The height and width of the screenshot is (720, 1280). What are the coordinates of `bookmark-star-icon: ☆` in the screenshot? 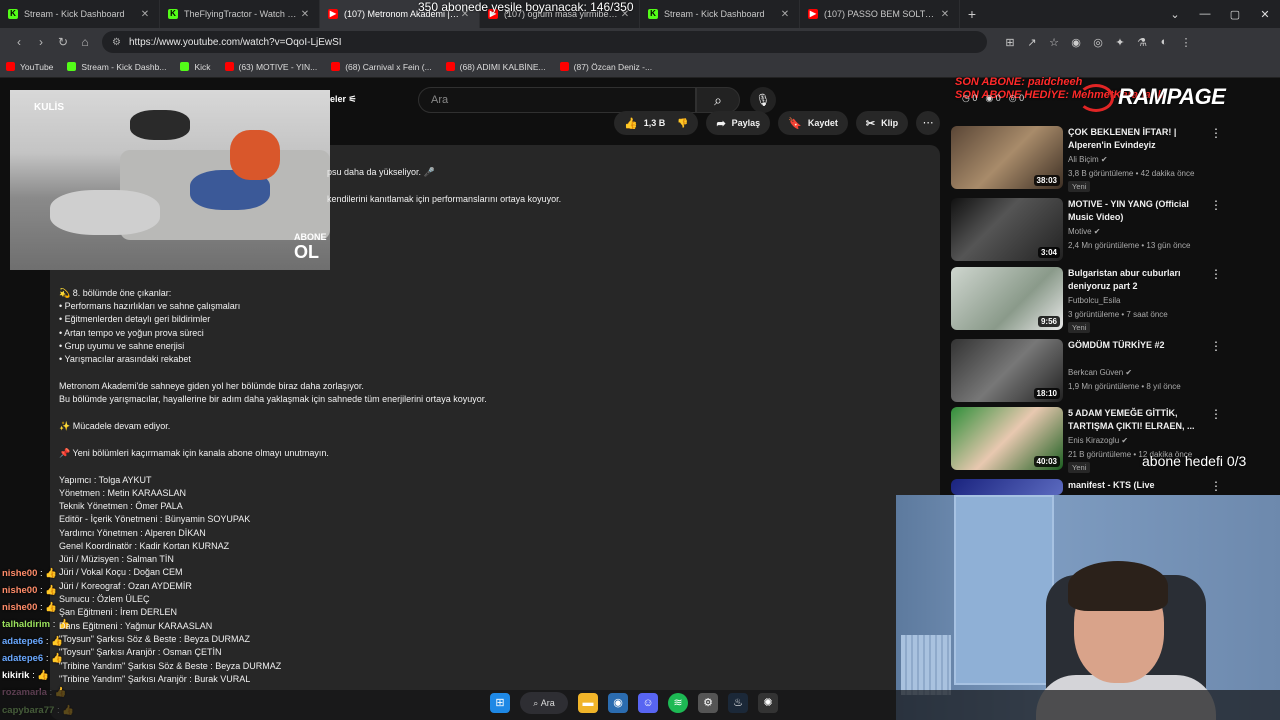 It's located at (1054, 42).